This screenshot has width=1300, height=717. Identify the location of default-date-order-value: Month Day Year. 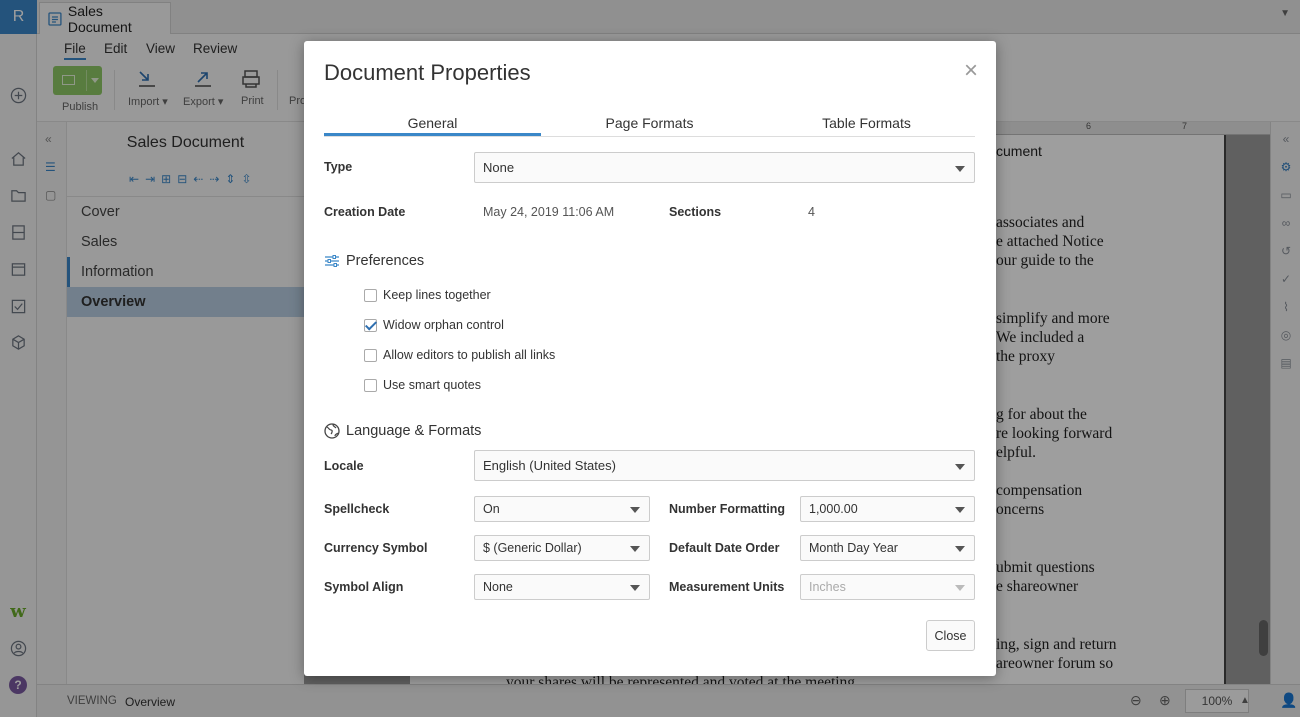
(853, 548).